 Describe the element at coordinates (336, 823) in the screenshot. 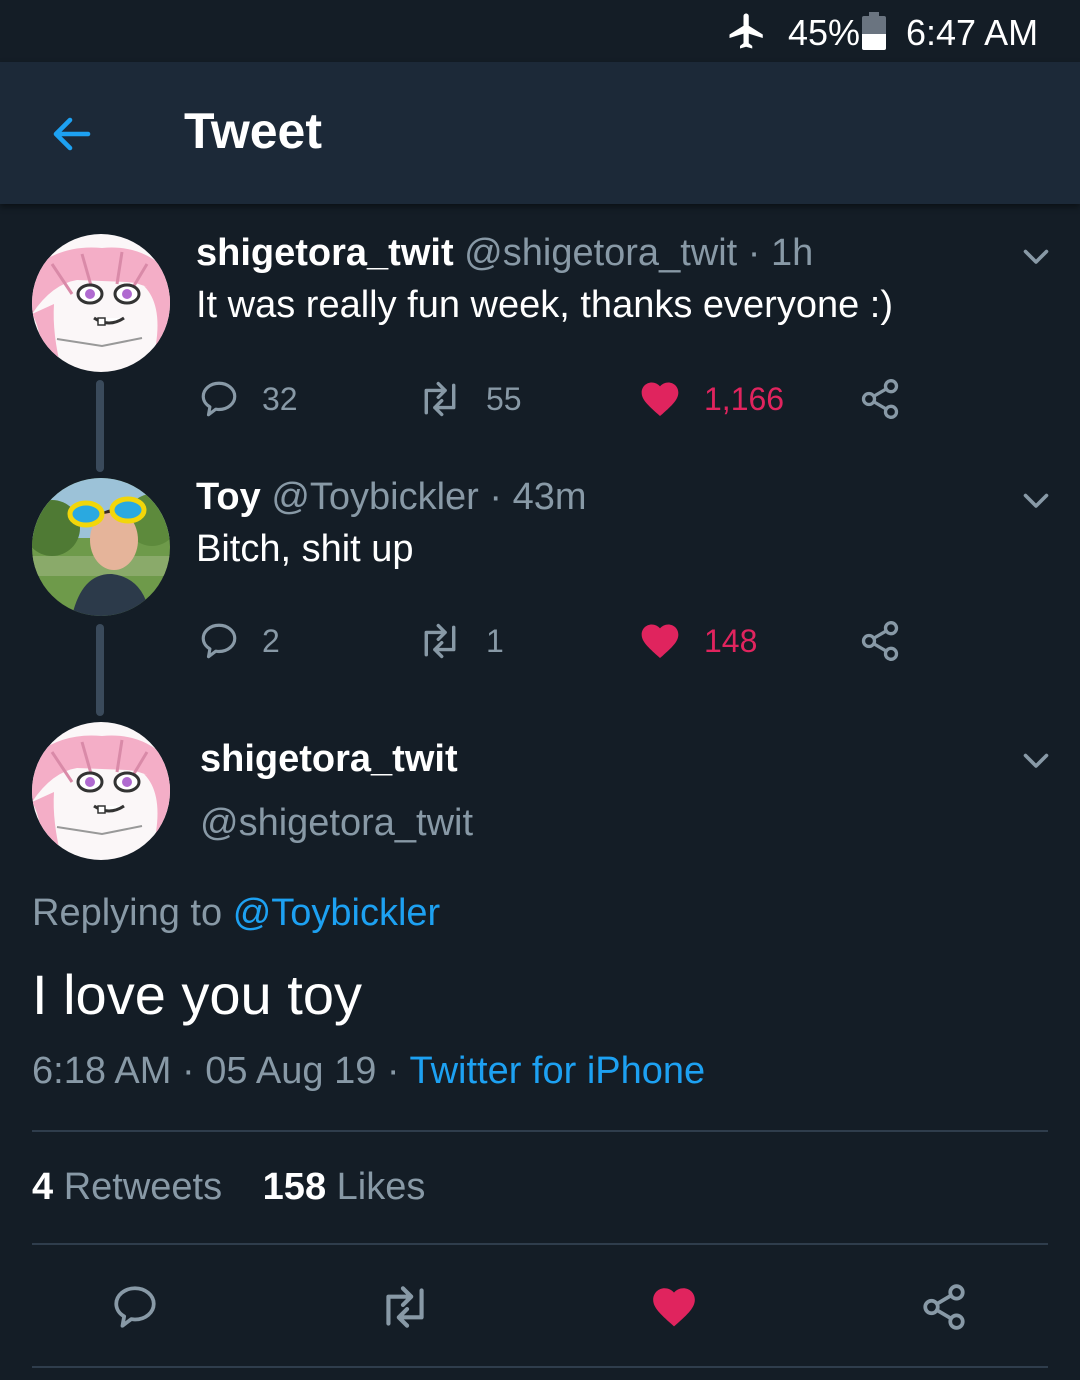

I see `user-handle: @shigetora_twit` at that location.